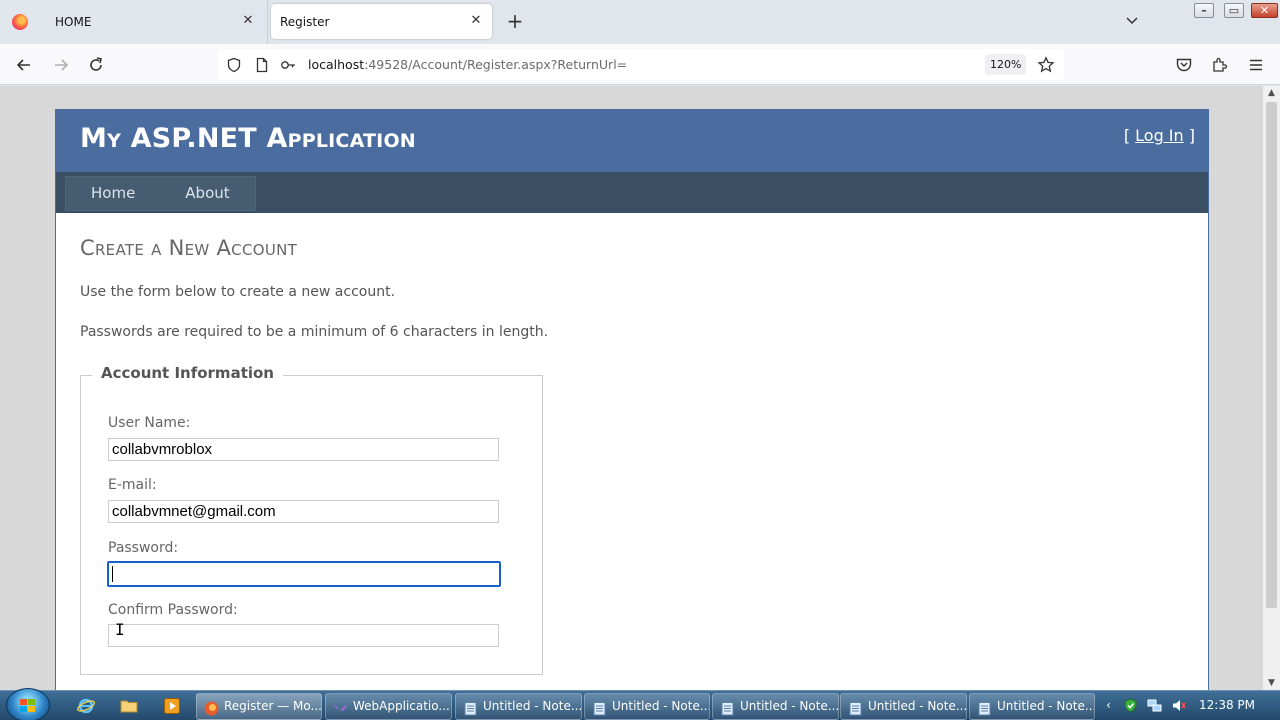  I want to click on close-window-button: ✕, so click(1264, 10).